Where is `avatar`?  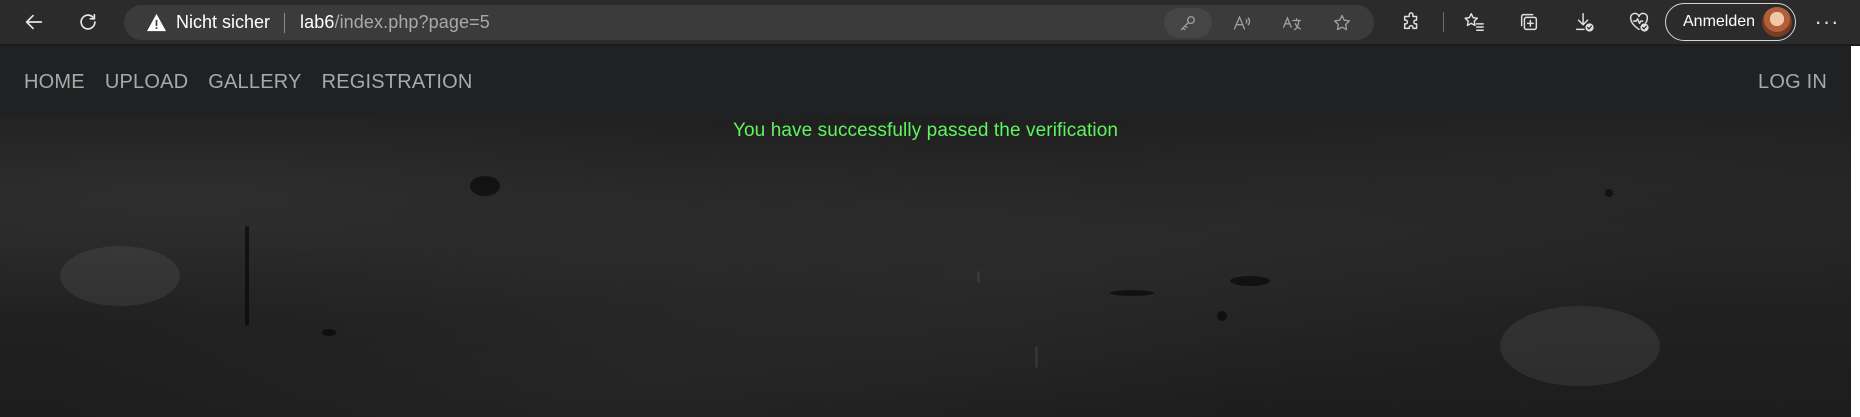
avatar is located at coordinates (1777, 22).